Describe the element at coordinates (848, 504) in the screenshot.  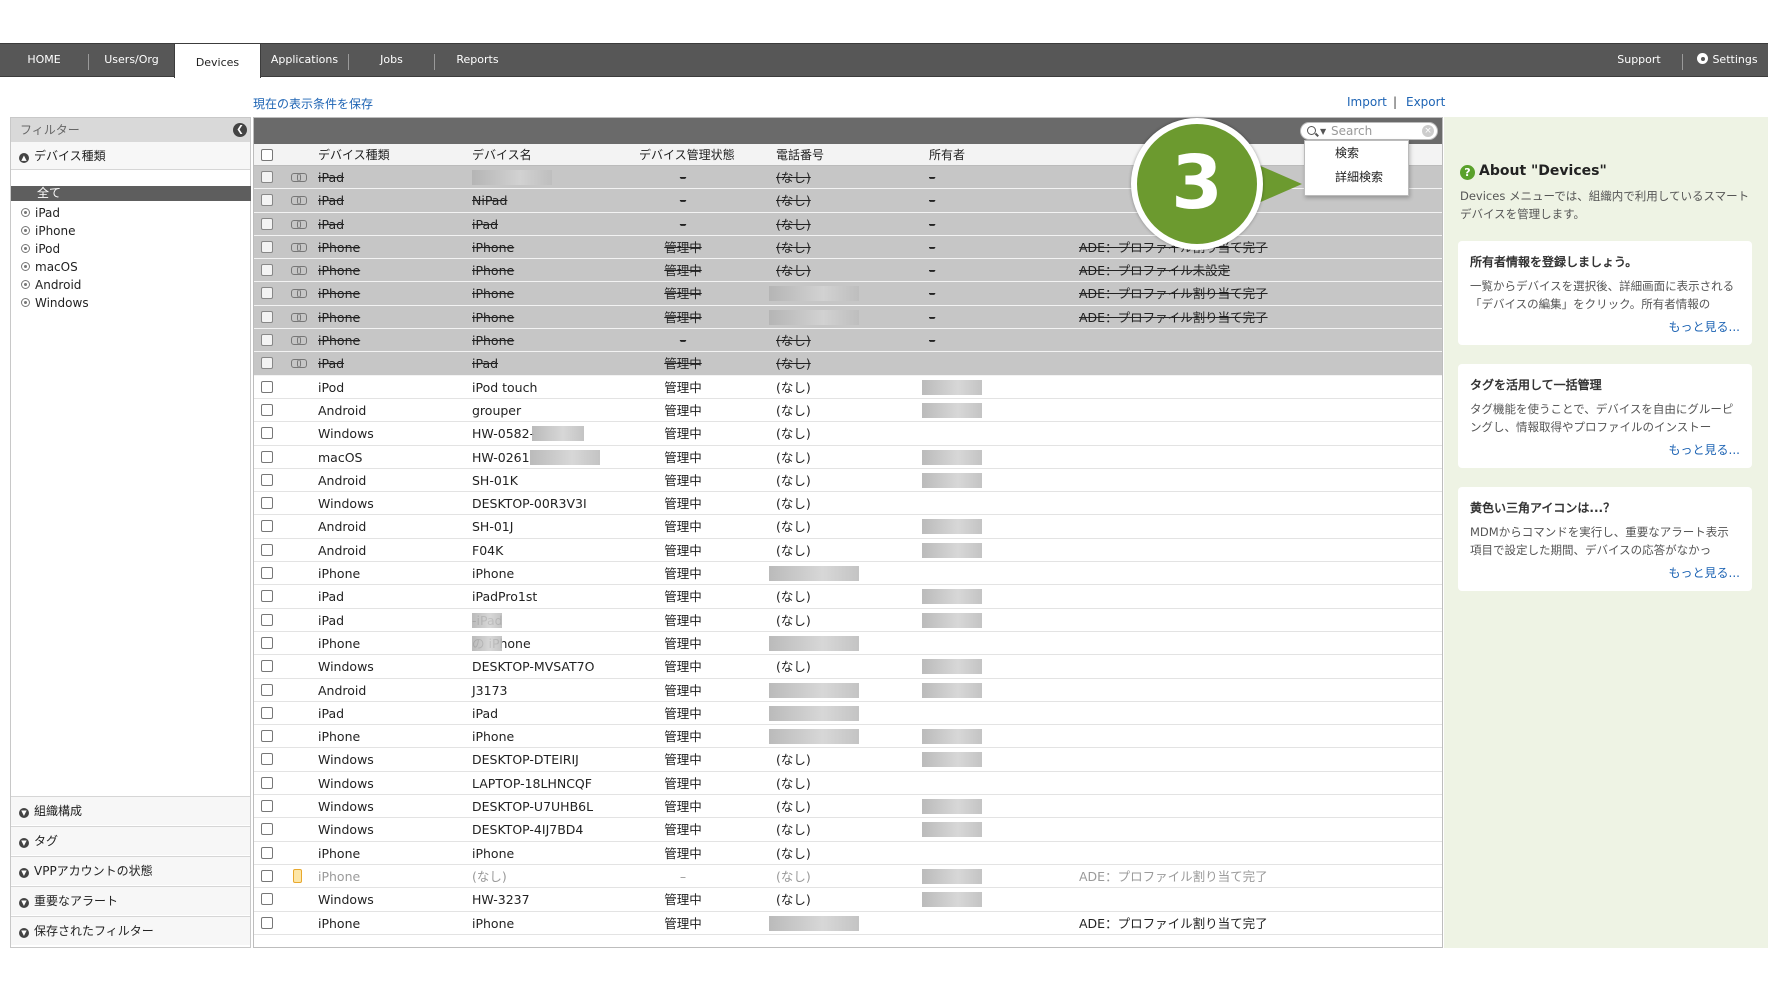
I see `table-row: Windows DESKTOP-00R3V3I 管理中 (なし)` at that location.